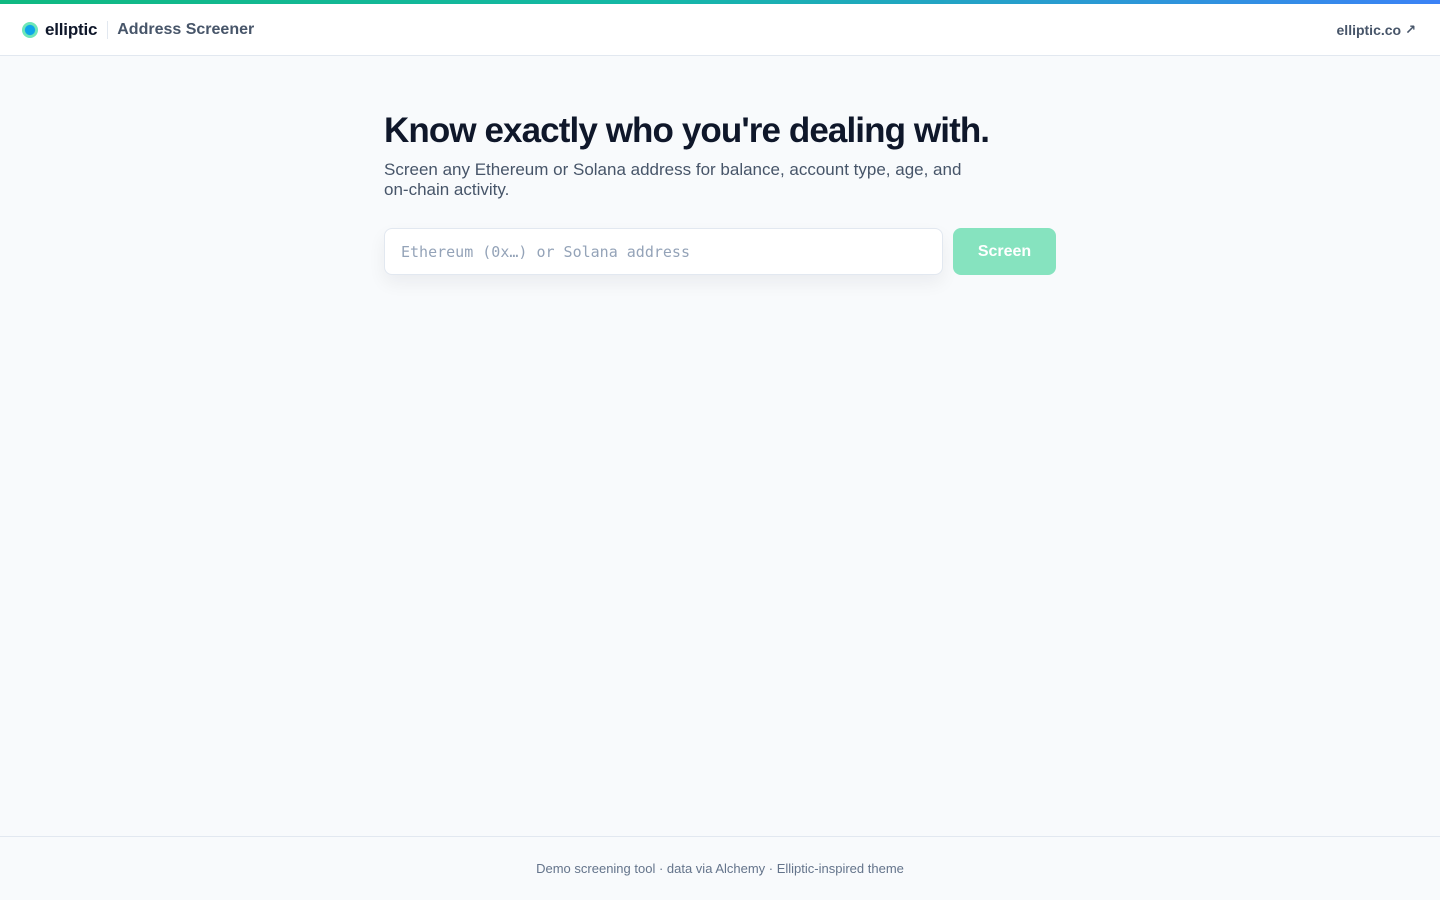 The width and height of the screenshot is (1440, 900). Describe the element at coordinates (687, 130) in the screenshot. I see `page-title: Know exactly who you're dealing with.` at that location.